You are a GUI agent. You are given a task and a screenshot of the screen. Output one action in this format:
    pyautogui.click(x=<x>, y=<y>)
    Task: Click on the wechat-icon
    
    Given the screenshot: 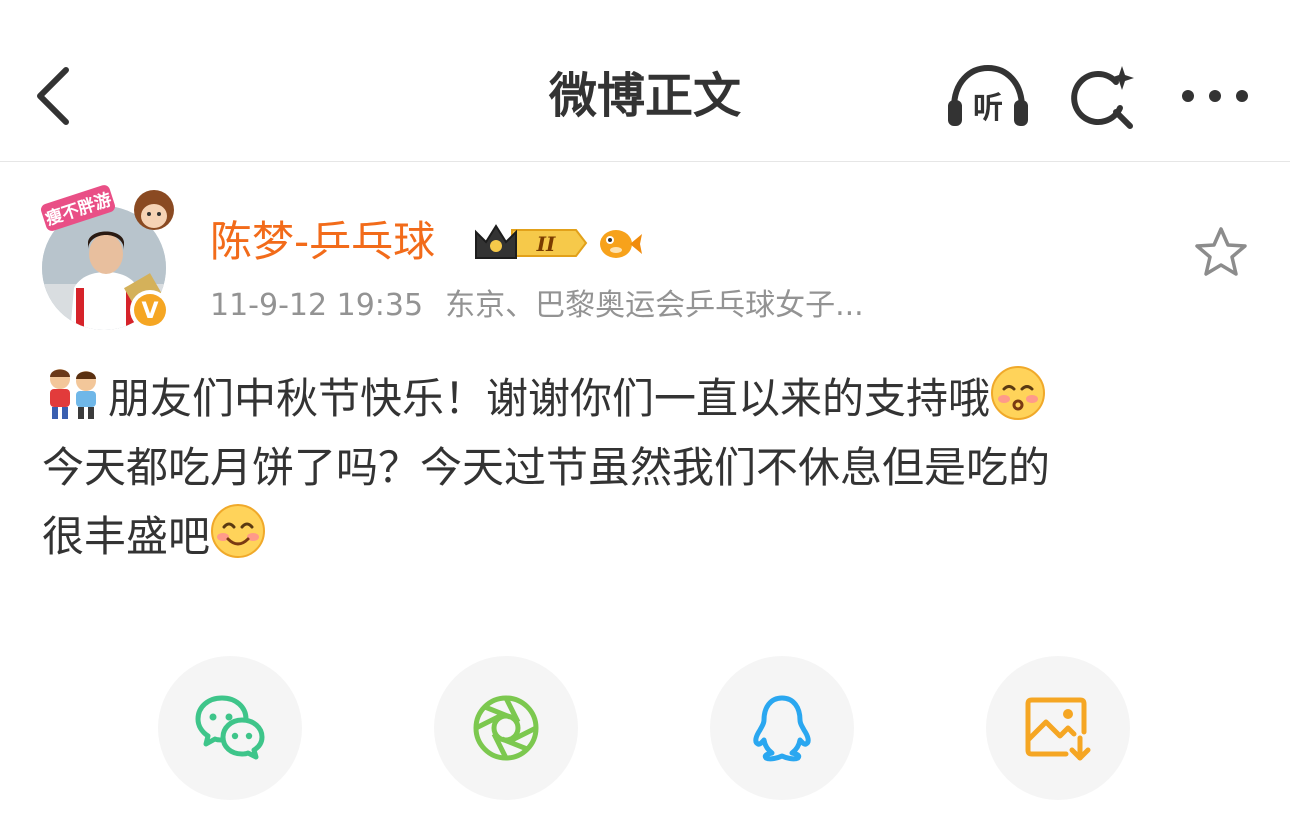 What is the action you would take?
    pyautogui.click(x=230, y=727)
    